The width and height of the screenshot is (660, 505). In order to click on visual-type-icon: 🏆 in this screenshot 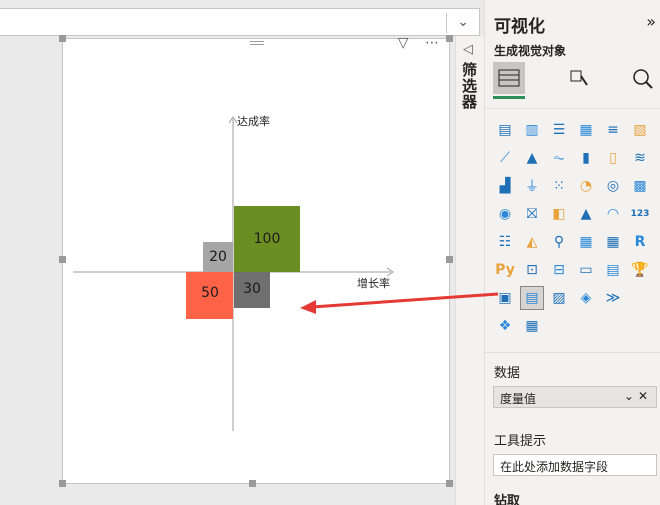, I will do `click(640, 270)`.